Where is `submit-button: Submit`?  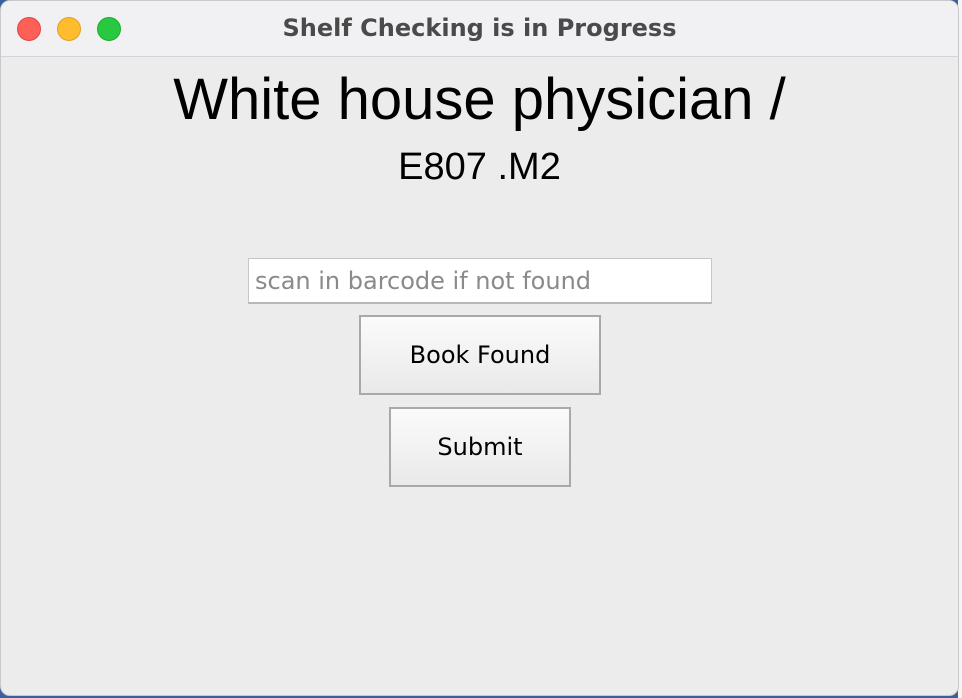
submit-button: Submit is located at coordinates (480, 447).